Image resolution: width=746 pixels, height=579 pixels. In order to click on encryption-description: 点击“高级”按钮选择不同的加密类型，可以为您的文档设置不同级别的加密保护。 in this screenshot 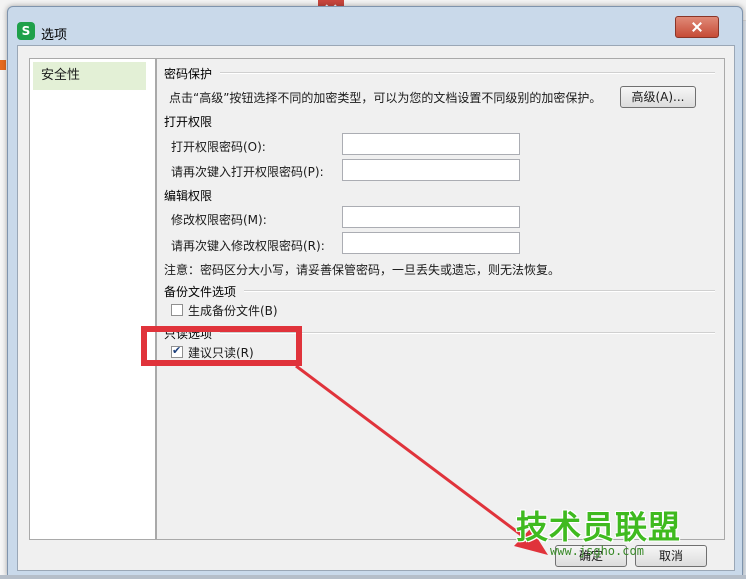, I will do `click(385, 98)`.